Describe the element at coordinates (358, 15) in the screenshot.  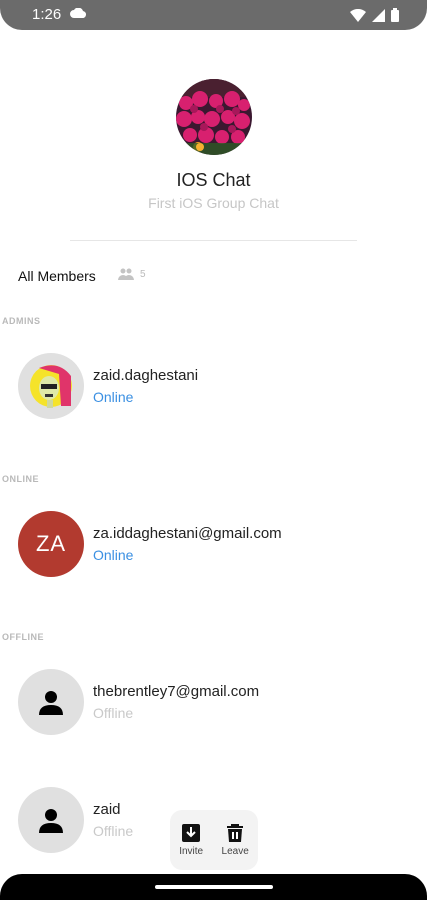
I see `wifi-icon` at that location.